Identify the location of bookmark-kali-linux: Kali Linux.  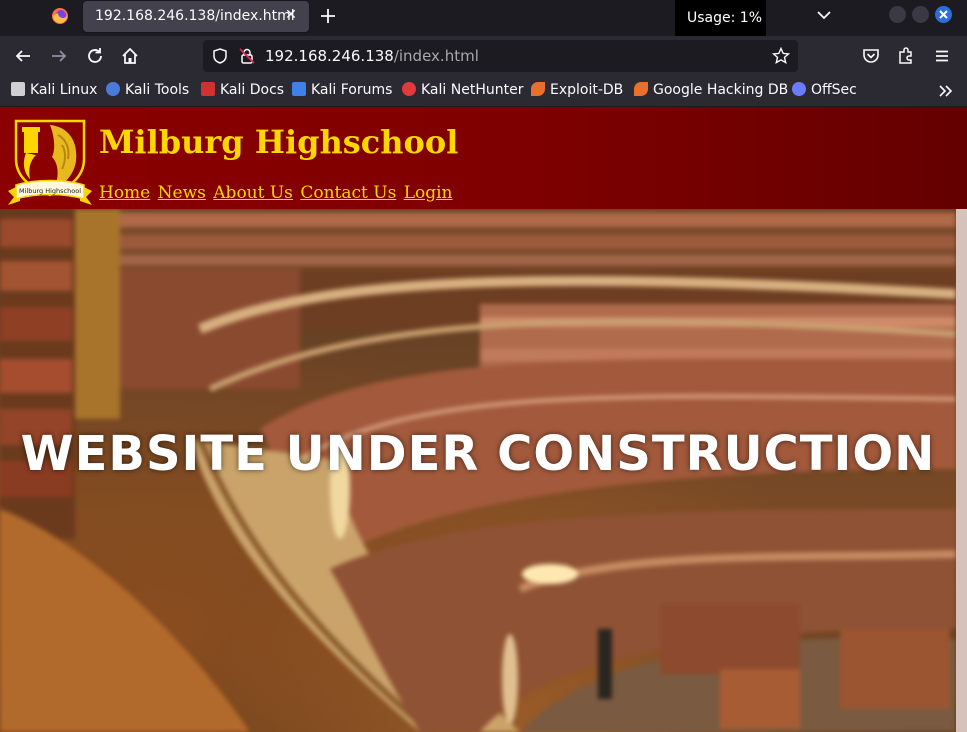
(54, 91).